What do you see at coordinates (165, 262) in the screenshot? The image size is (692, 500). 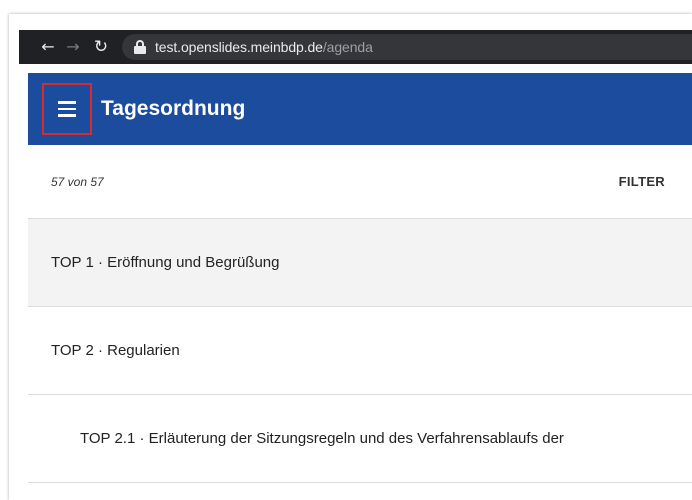 I see `list-item-label: TOP 1 · Eröffnung und Begrüßung` at bounding box center [165, 262].